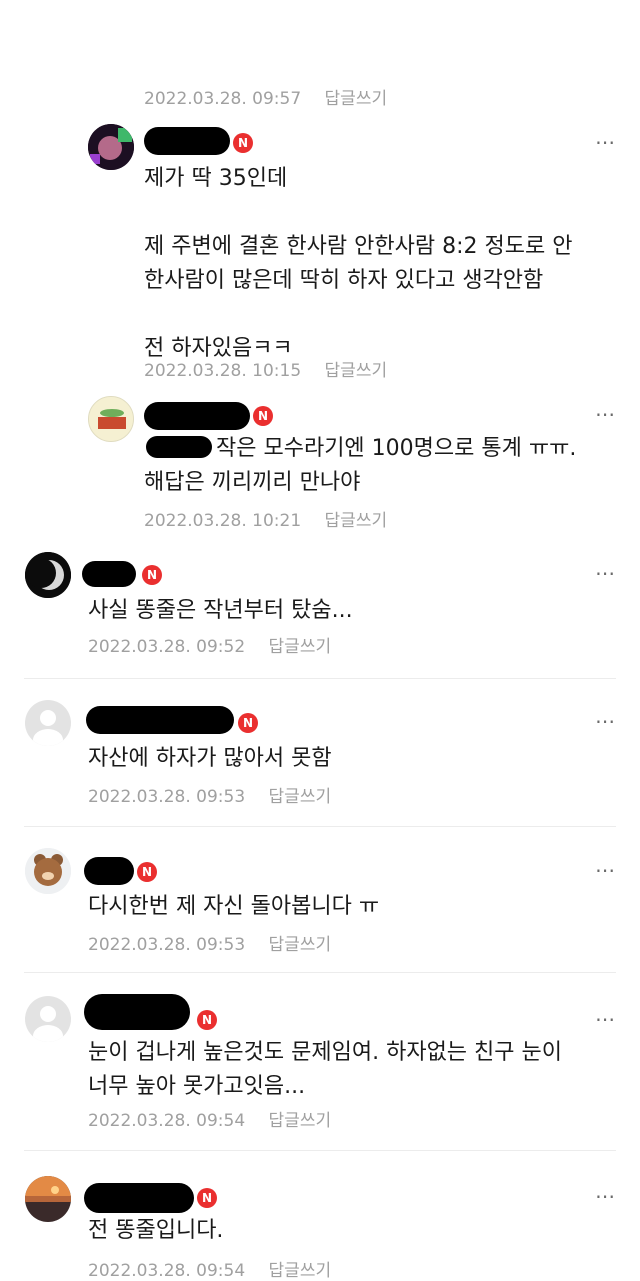 The image size is (640, 1281). What do you see at coordinates (167, 647) in the screenshot?
I see `comment-date: 2022.03.28. 09:52` at bounding box center [167, 647].